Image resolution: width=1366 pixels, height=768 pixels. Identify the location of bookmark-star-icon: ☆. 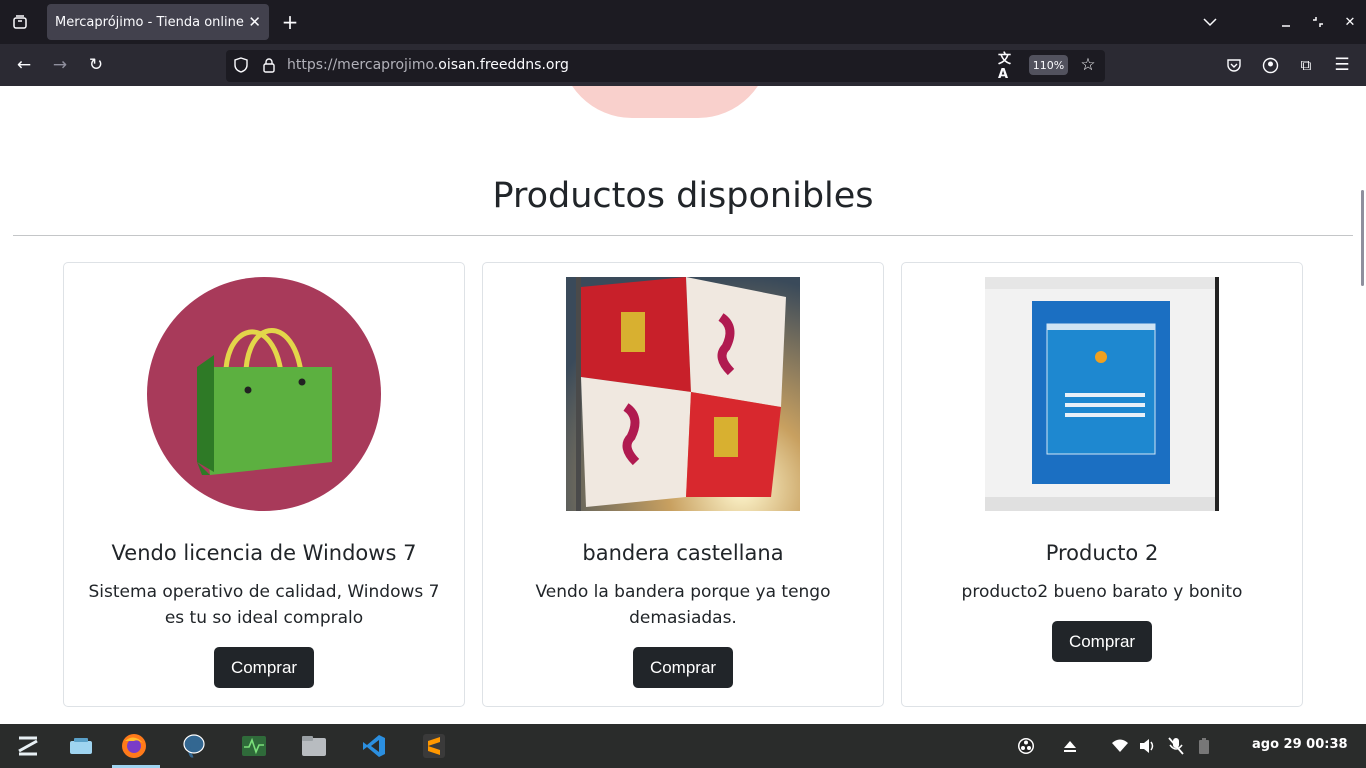
(1088, 65).